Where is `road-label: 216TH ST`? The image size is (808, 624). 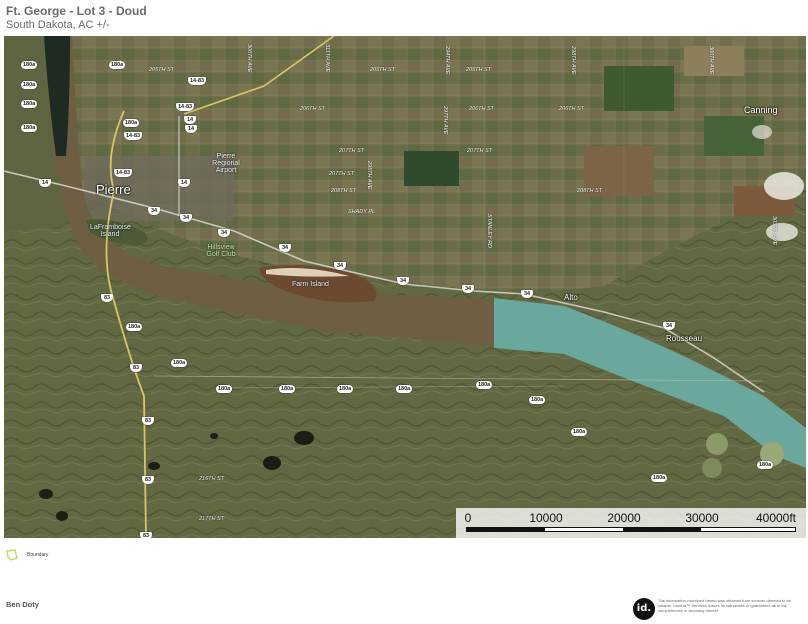
road-label: 216TH ST is located at coordinates (212, 479).